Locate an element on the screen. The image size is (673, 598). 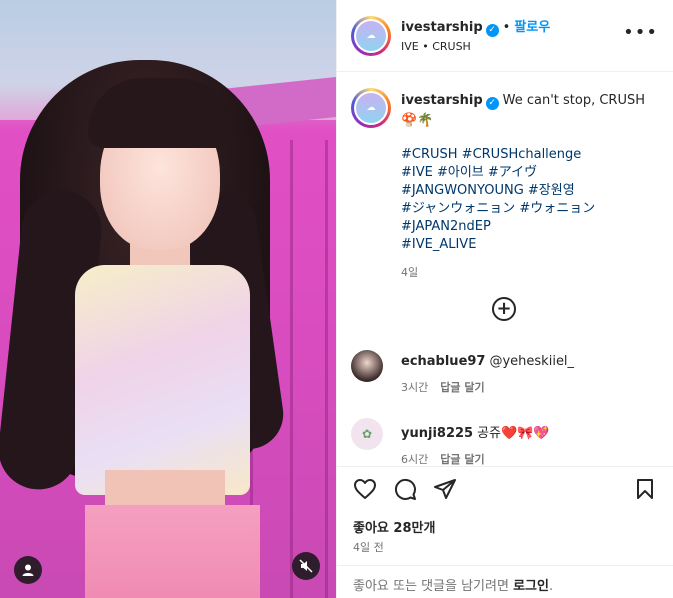
commenter-avatar is located at coordinates (367, 366).